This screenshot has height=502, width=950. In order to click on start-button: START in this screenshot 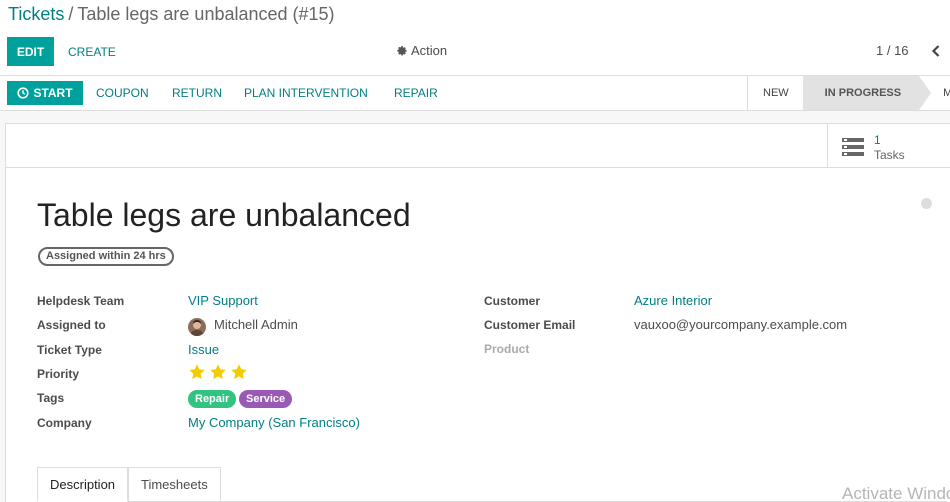, I will do `click(45, 93)`.